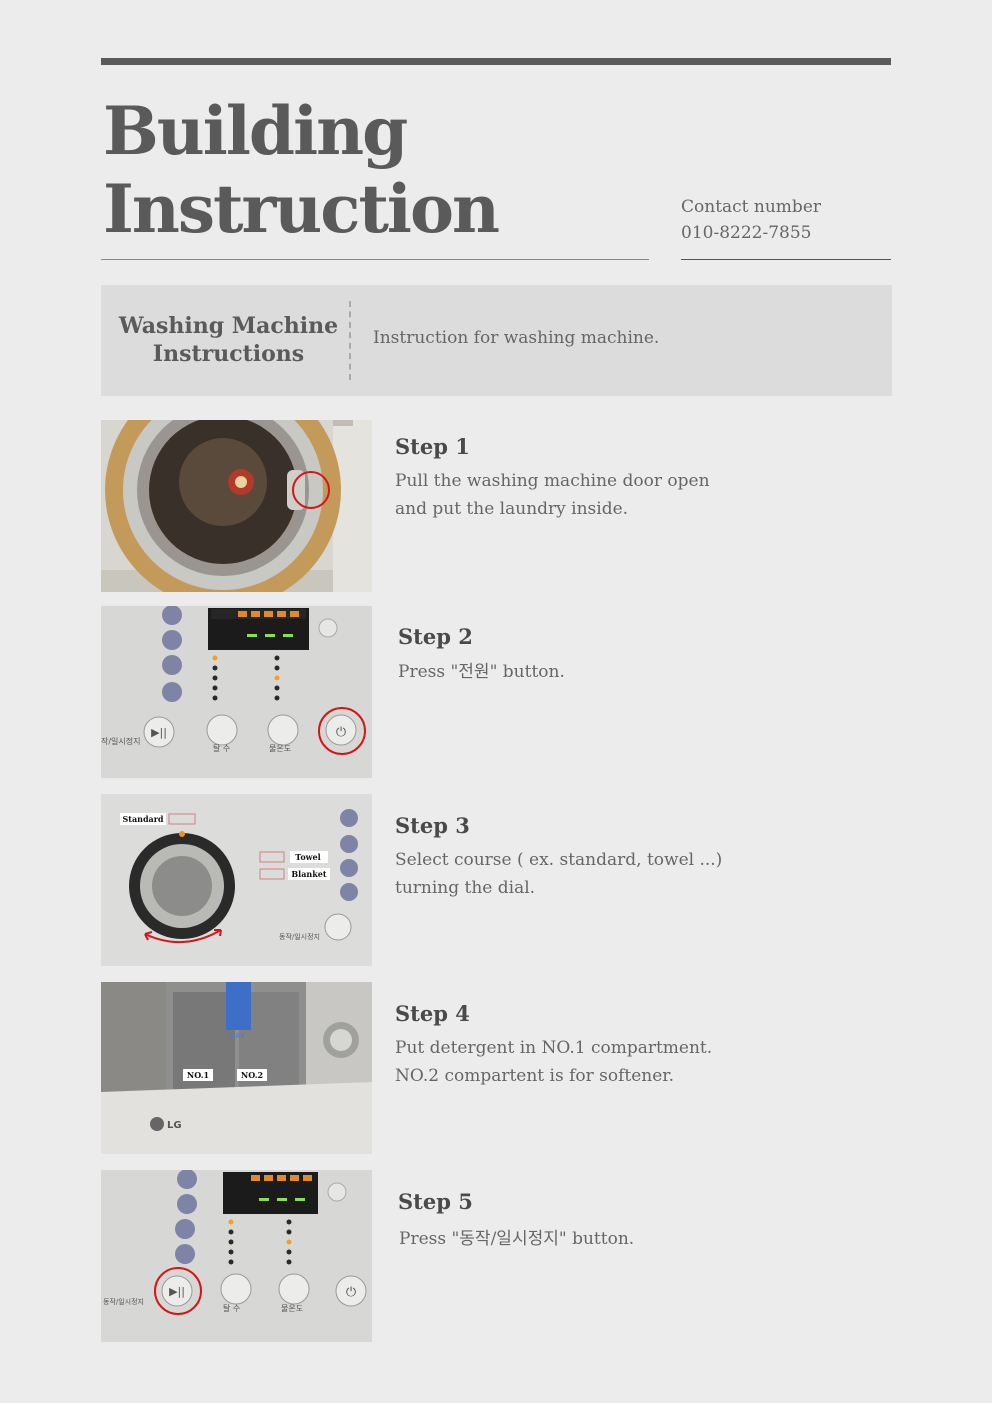  I want to click on step5-start-pause-label: 동작/일시정지, so click(123, 1301).